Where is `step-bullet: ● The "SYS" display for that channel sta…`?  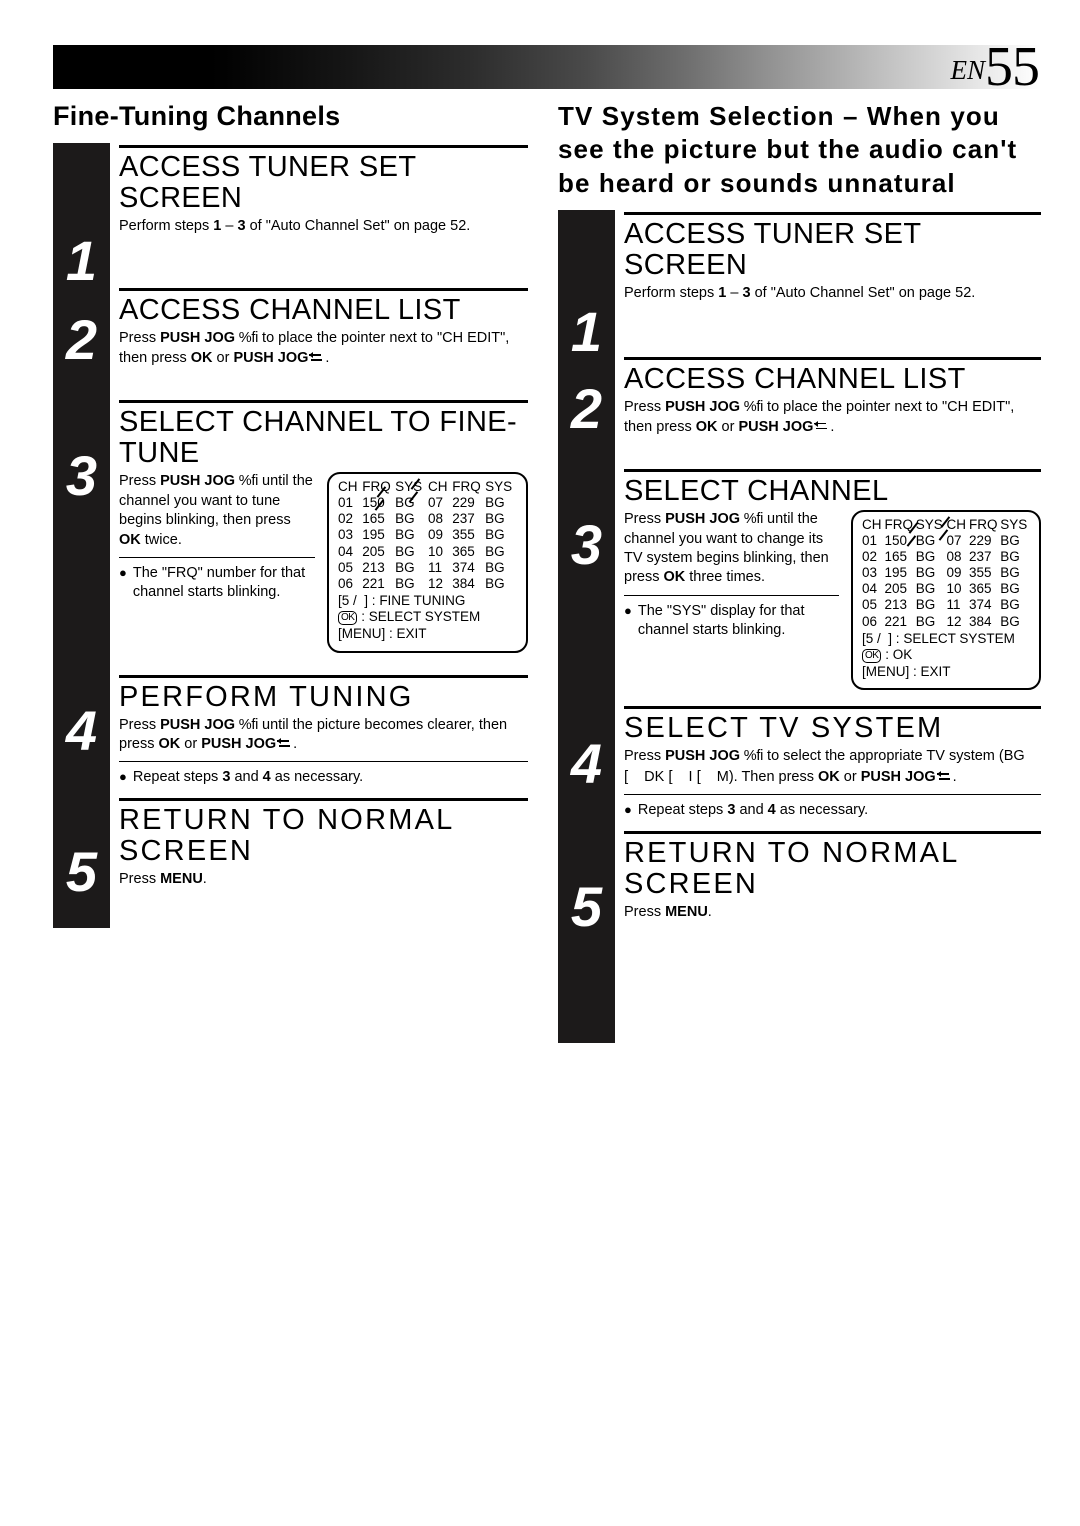 step-bullet: ● The "SYS" display for that channel sta… is located at coordinates (731, 621).